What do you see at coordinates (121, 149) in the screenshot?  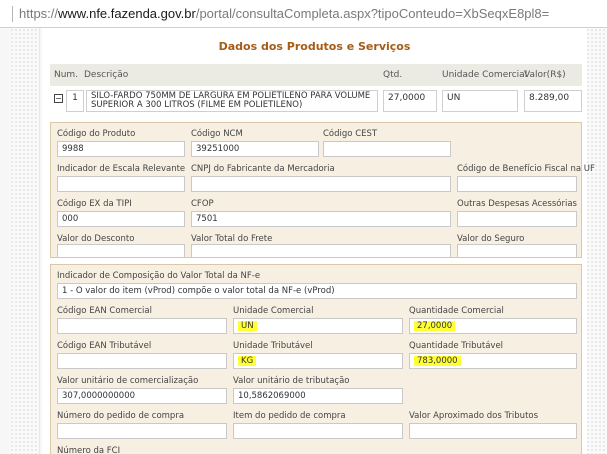 I see `field-codigo-produto: 9988` at bounding box center [121, 149].